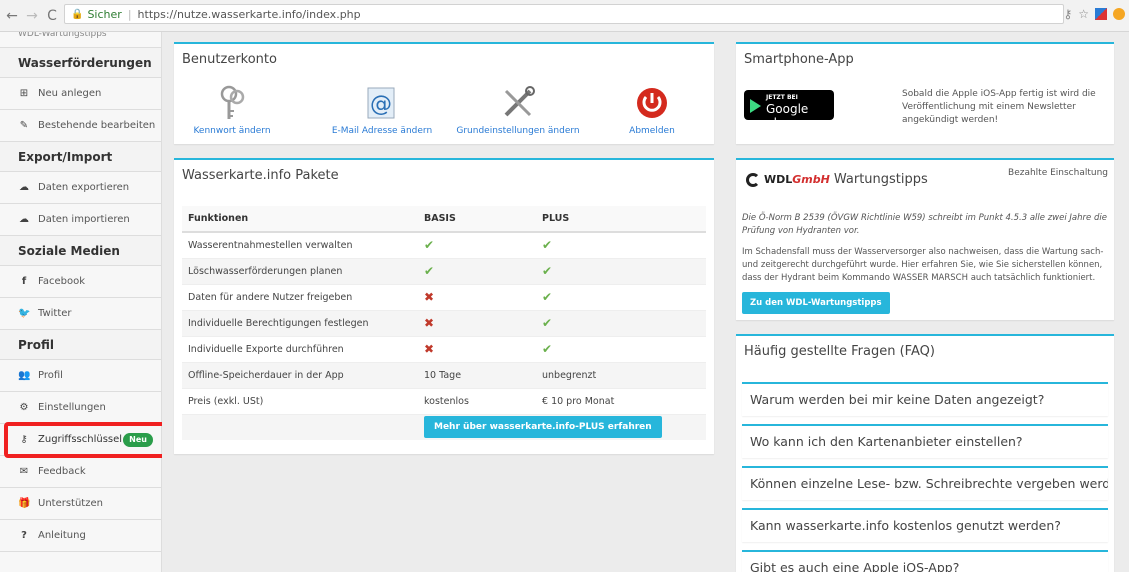 Image resolution: width=1129 pixels, height=572 pixels. Describe the element at coordinates (300, 348) in the screenshot. I see `feature-cell: Individuelle Exporte durchführen` at that location.